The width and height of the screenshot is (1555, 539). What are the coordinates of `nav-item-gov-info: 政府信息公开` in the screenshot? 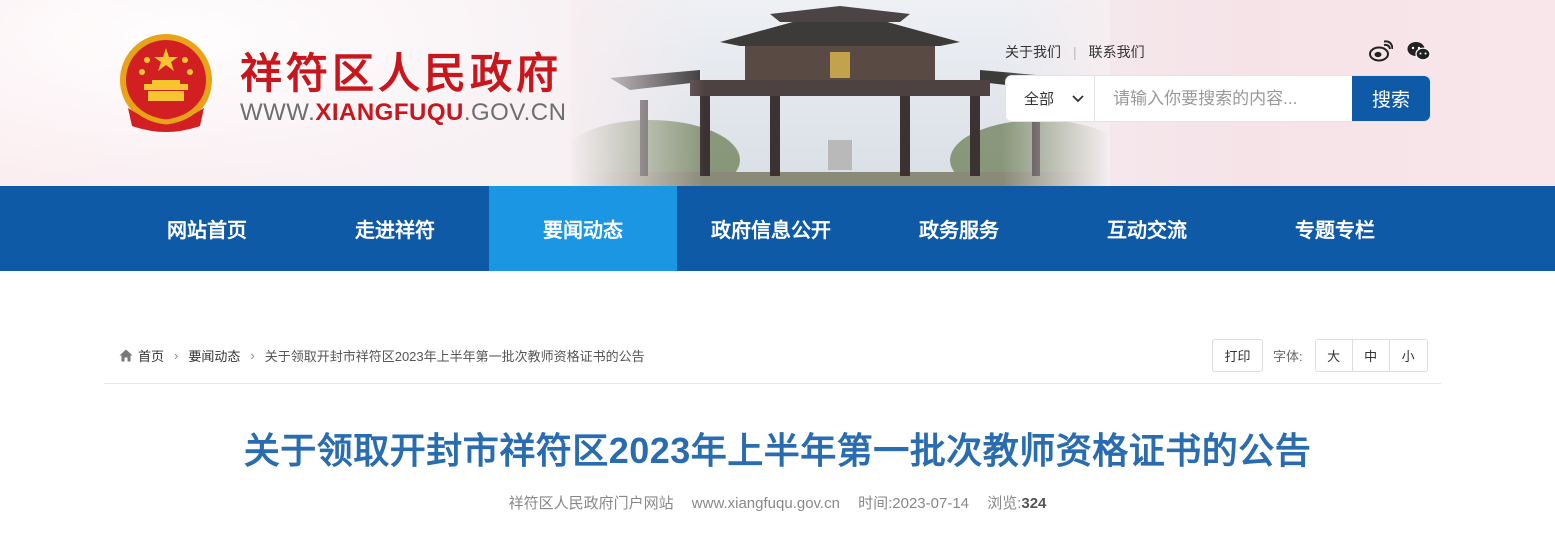 It's located at (771, 228).